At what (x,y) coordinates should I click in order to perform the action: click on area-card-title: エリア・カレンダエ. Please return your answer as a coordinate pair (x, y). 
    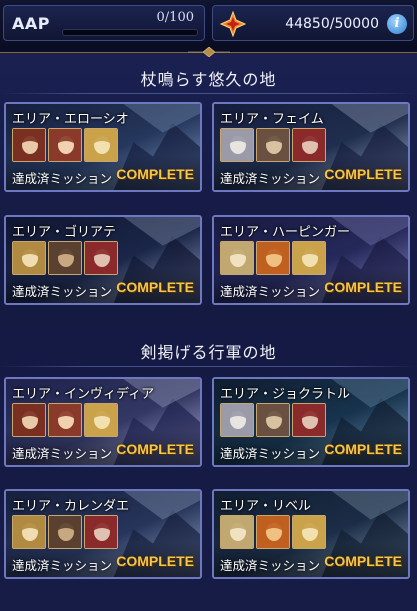
    Looking at the image, I should click on (71, 506).